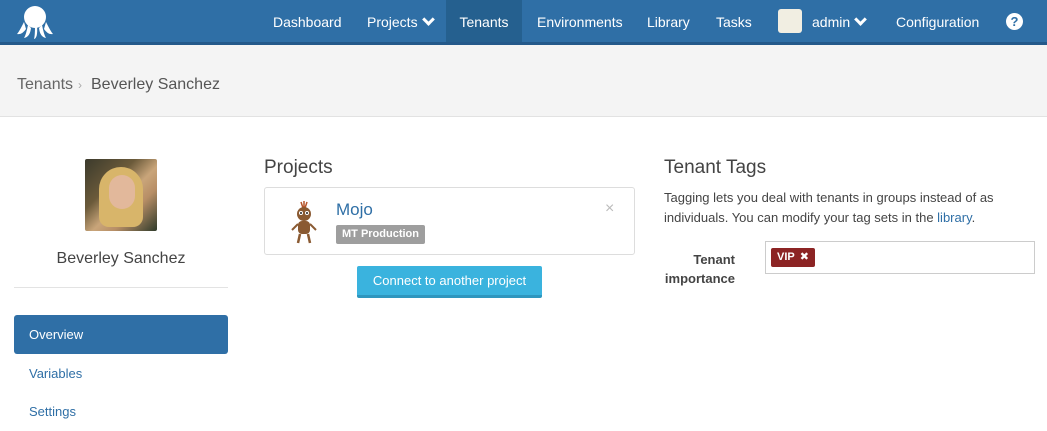 The width and height of the screenshot is (1047, 431). What do you see at coordinates (56, 334) in the screenshot?
I see `sidebar-item-label: Overview` at bounding box center [56, 334].